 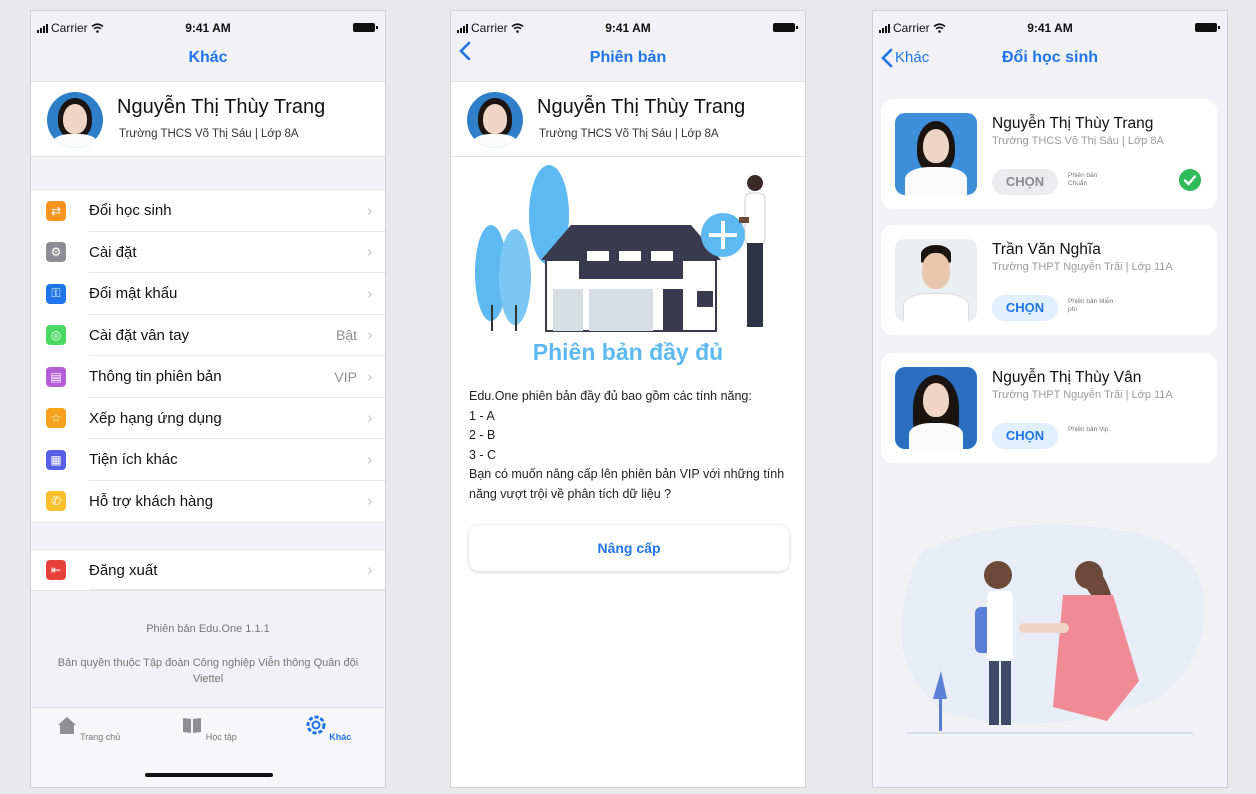 What do you see at coordinates (1050, 57) in the screenshot?
I see `page-title: Đổi học sinh` at bounding box center [1050, 57].